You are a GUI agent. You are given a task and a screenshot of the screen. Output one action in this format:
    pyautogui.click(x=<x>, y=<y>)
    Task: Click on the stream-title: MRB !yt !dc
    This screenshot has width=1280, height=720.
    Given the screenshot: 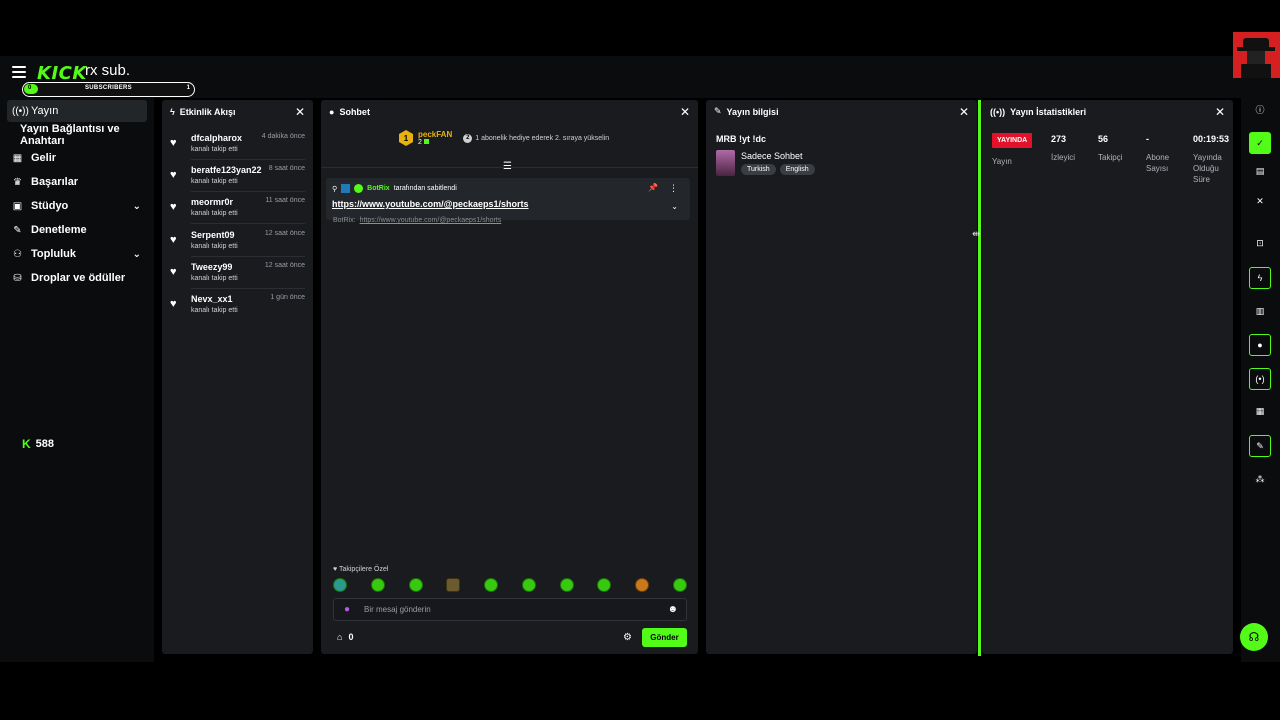 What is the action you would take?
    pyautogui.click(x=741, y=139)
    